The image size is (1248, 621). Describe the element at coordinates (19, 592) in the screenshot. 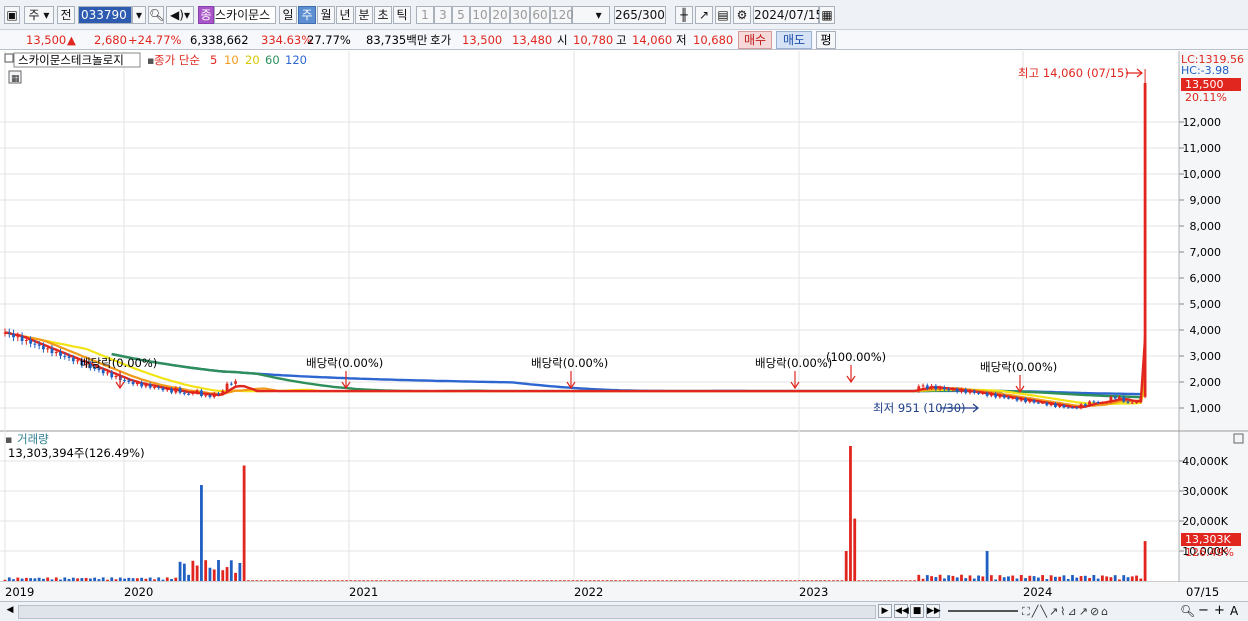

I see `x-axis-year-label: 2019` at that location.